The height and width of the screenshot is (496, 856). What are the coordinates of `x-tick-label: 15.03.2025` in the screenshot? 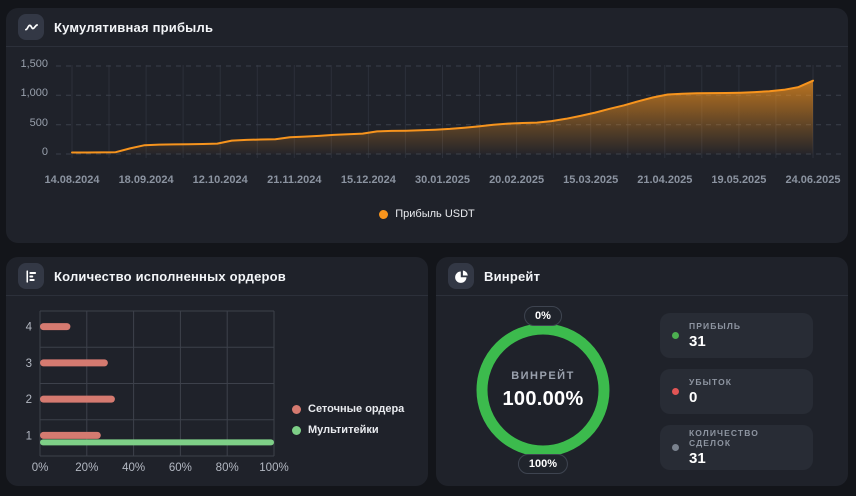 It's located at (591, 180).